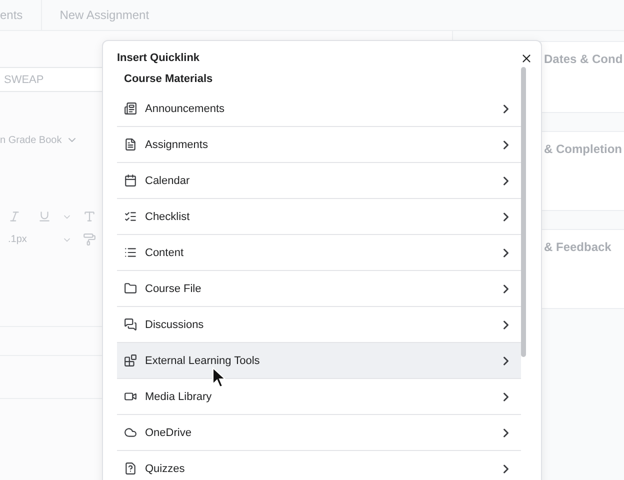  What do you see at coordinates (526, 58) in the screenshot?
I see `close-button` at bounding box center [526, 58].